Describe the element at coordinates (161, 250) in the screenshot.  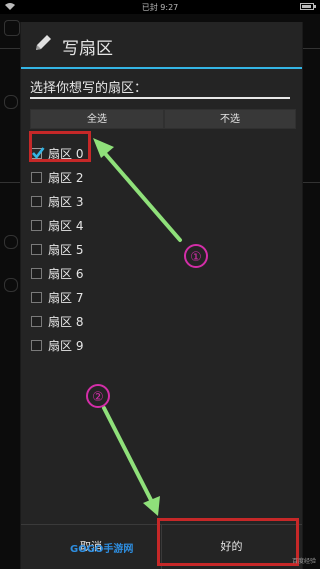
I see `sector-item: 扇区 5` at that location.